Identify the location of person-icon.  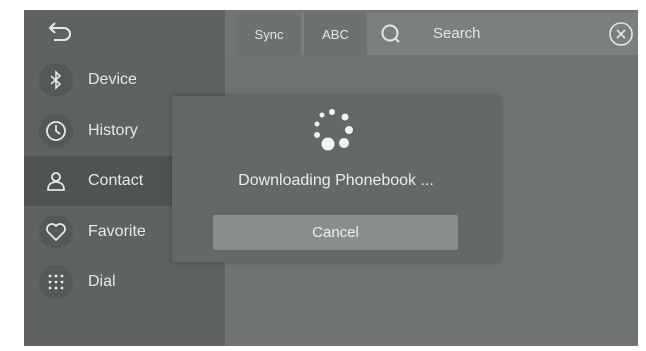
(56, 181).